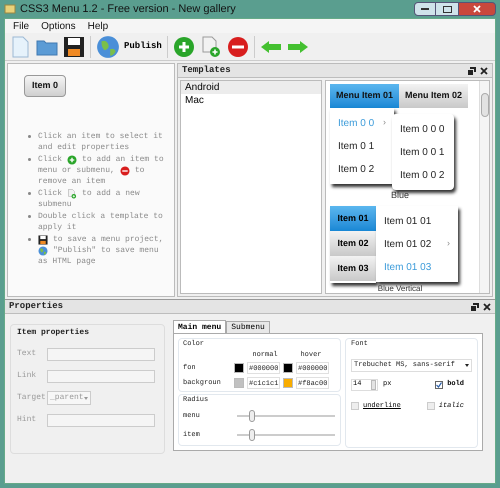 The height and width of the screenshot is (488, 500). What do you see at coordinates (108, 239) in the screenshot?
I see `hint-text: to save a menu project,` at bounding box center [108, 239].